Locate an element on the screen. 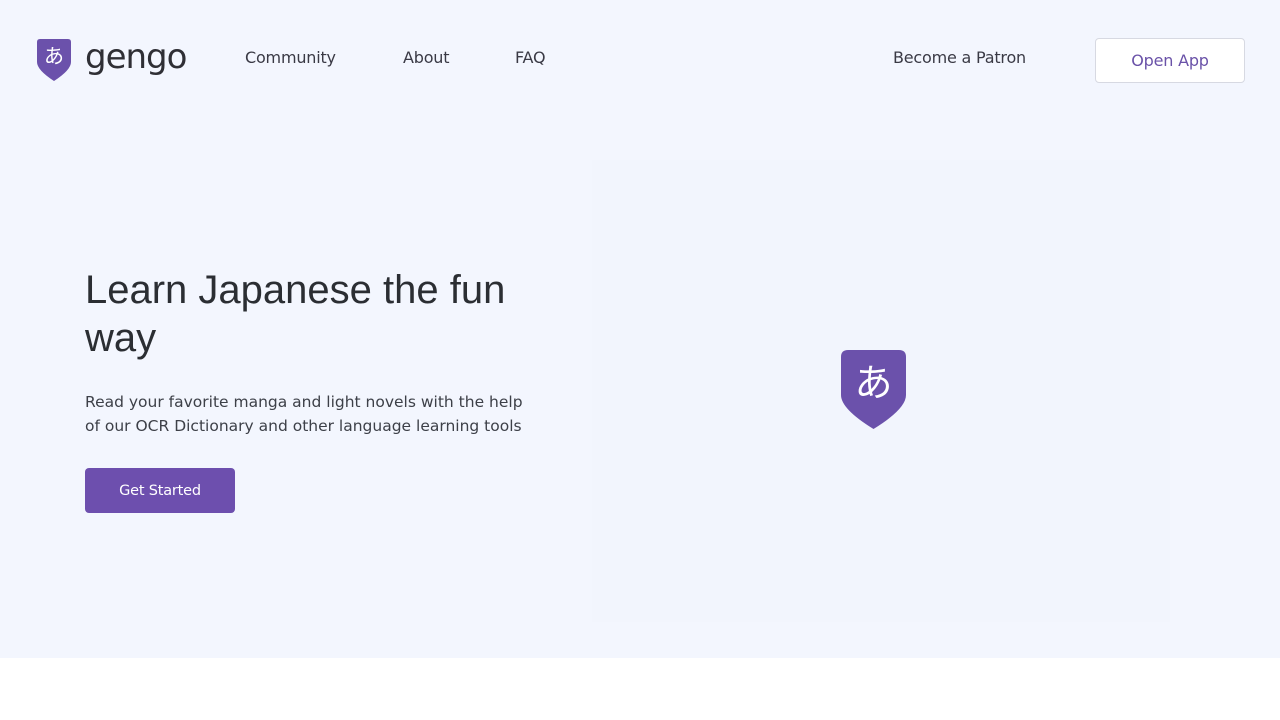  nav-about-link: About is located at coordinates (426, 57).